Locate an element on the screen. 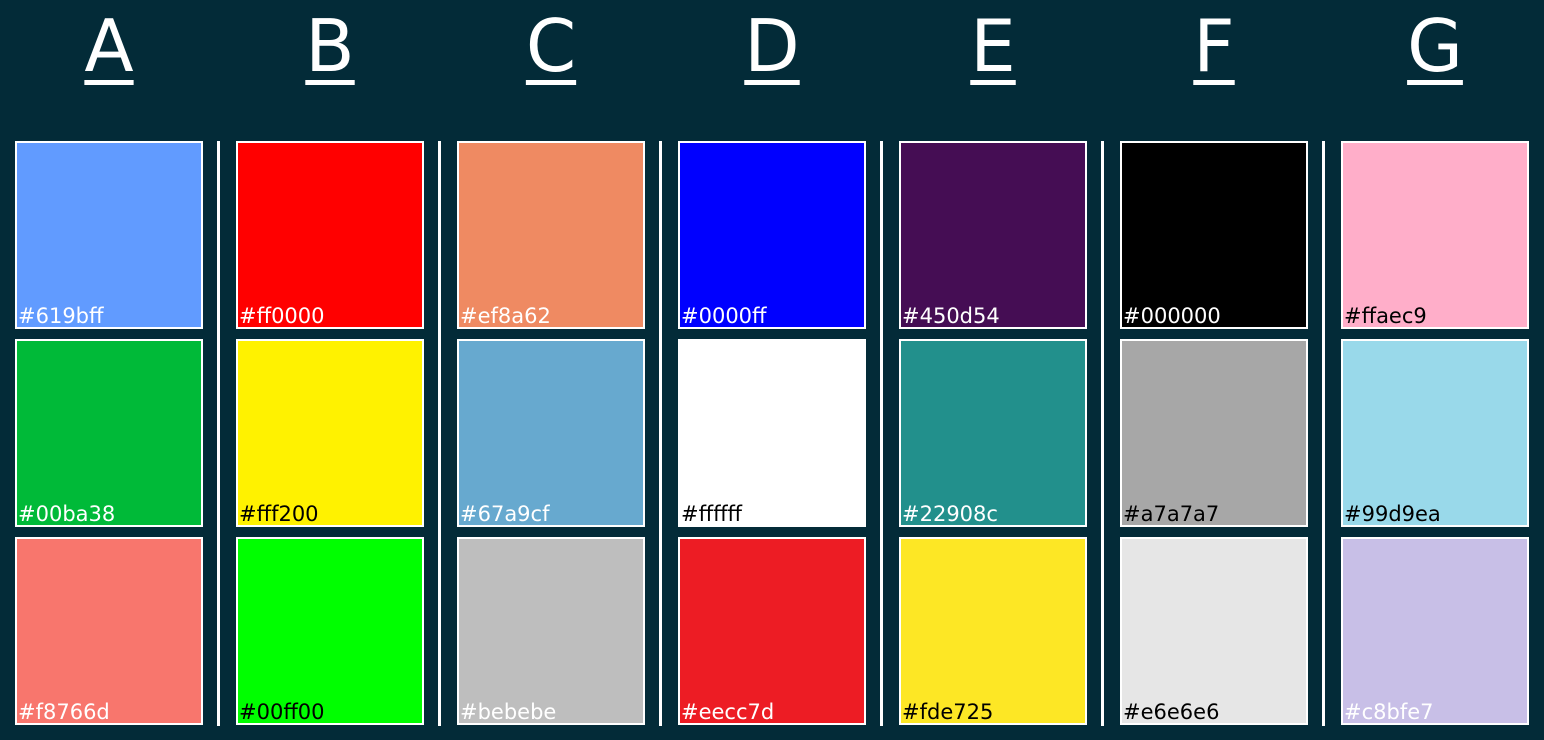  swatch-hex-label: #c8bfe7 is located at coordinates (1389, 712).